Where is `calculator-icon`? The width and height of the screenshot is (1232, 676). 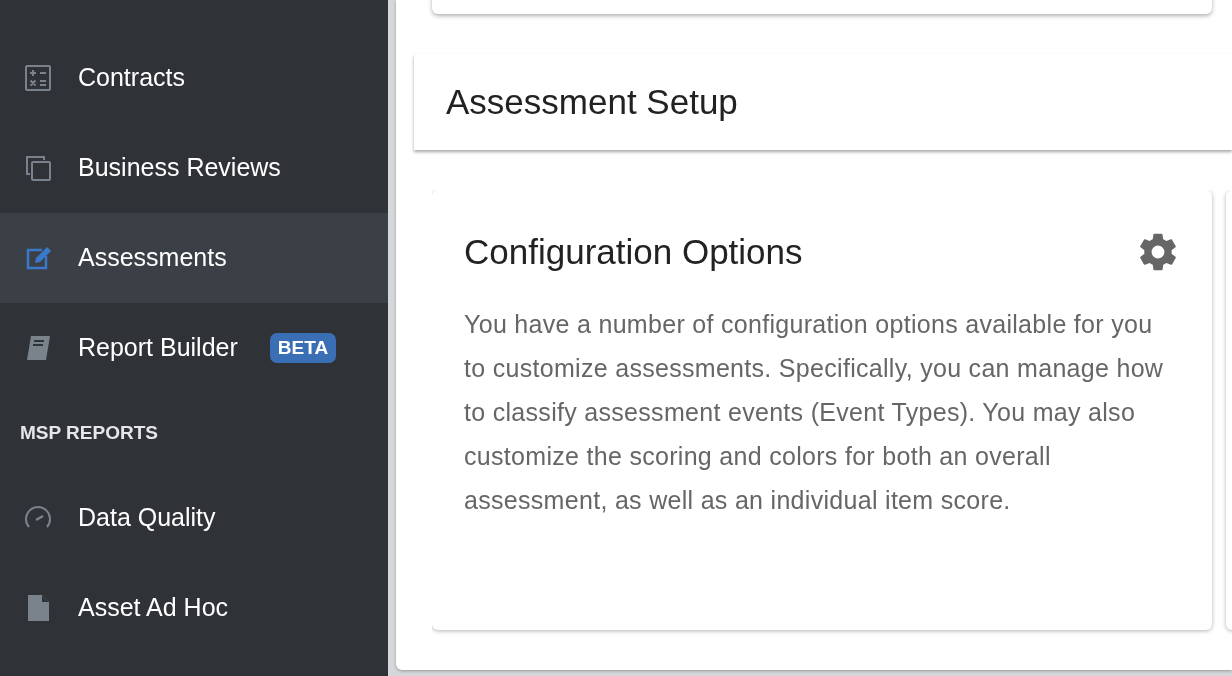 calculator-icon is located at coordinates (38, 78).